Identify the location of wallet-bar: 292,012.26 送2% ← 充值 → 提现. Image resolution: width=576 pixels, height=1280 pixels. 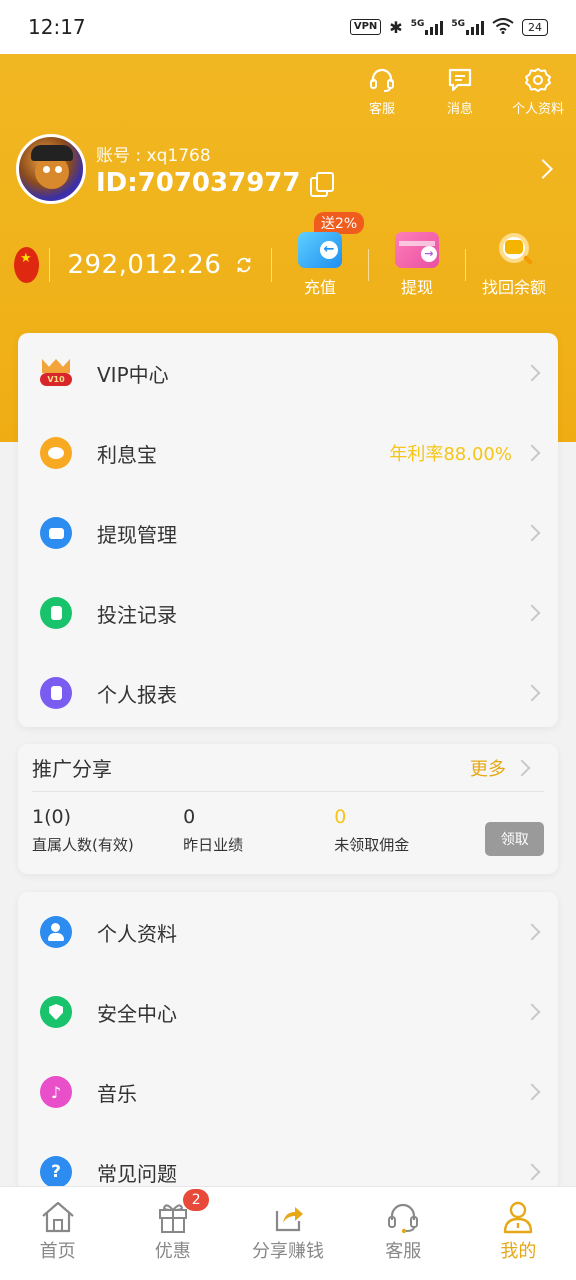
(288, 256).